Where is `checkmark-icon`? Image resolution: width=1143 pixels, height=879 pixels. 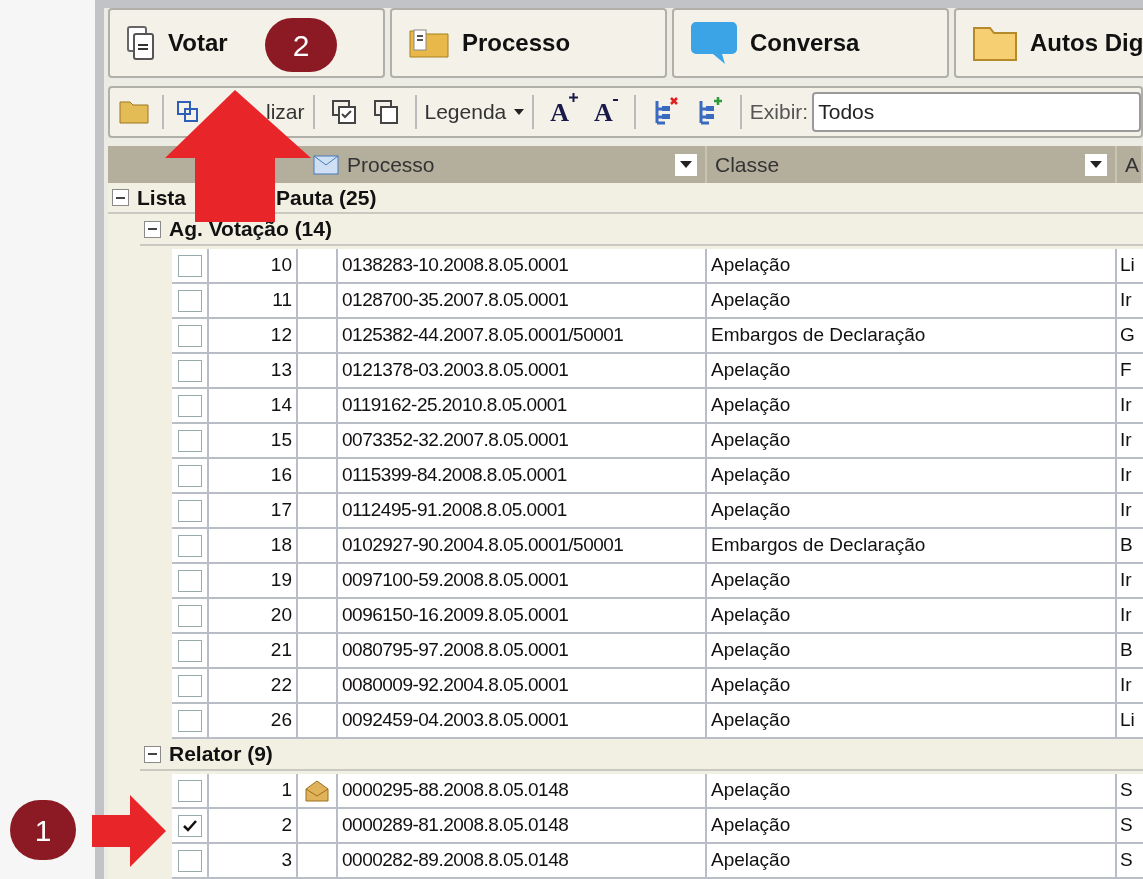
checkmark-icon is located at coordinates (189, 825).